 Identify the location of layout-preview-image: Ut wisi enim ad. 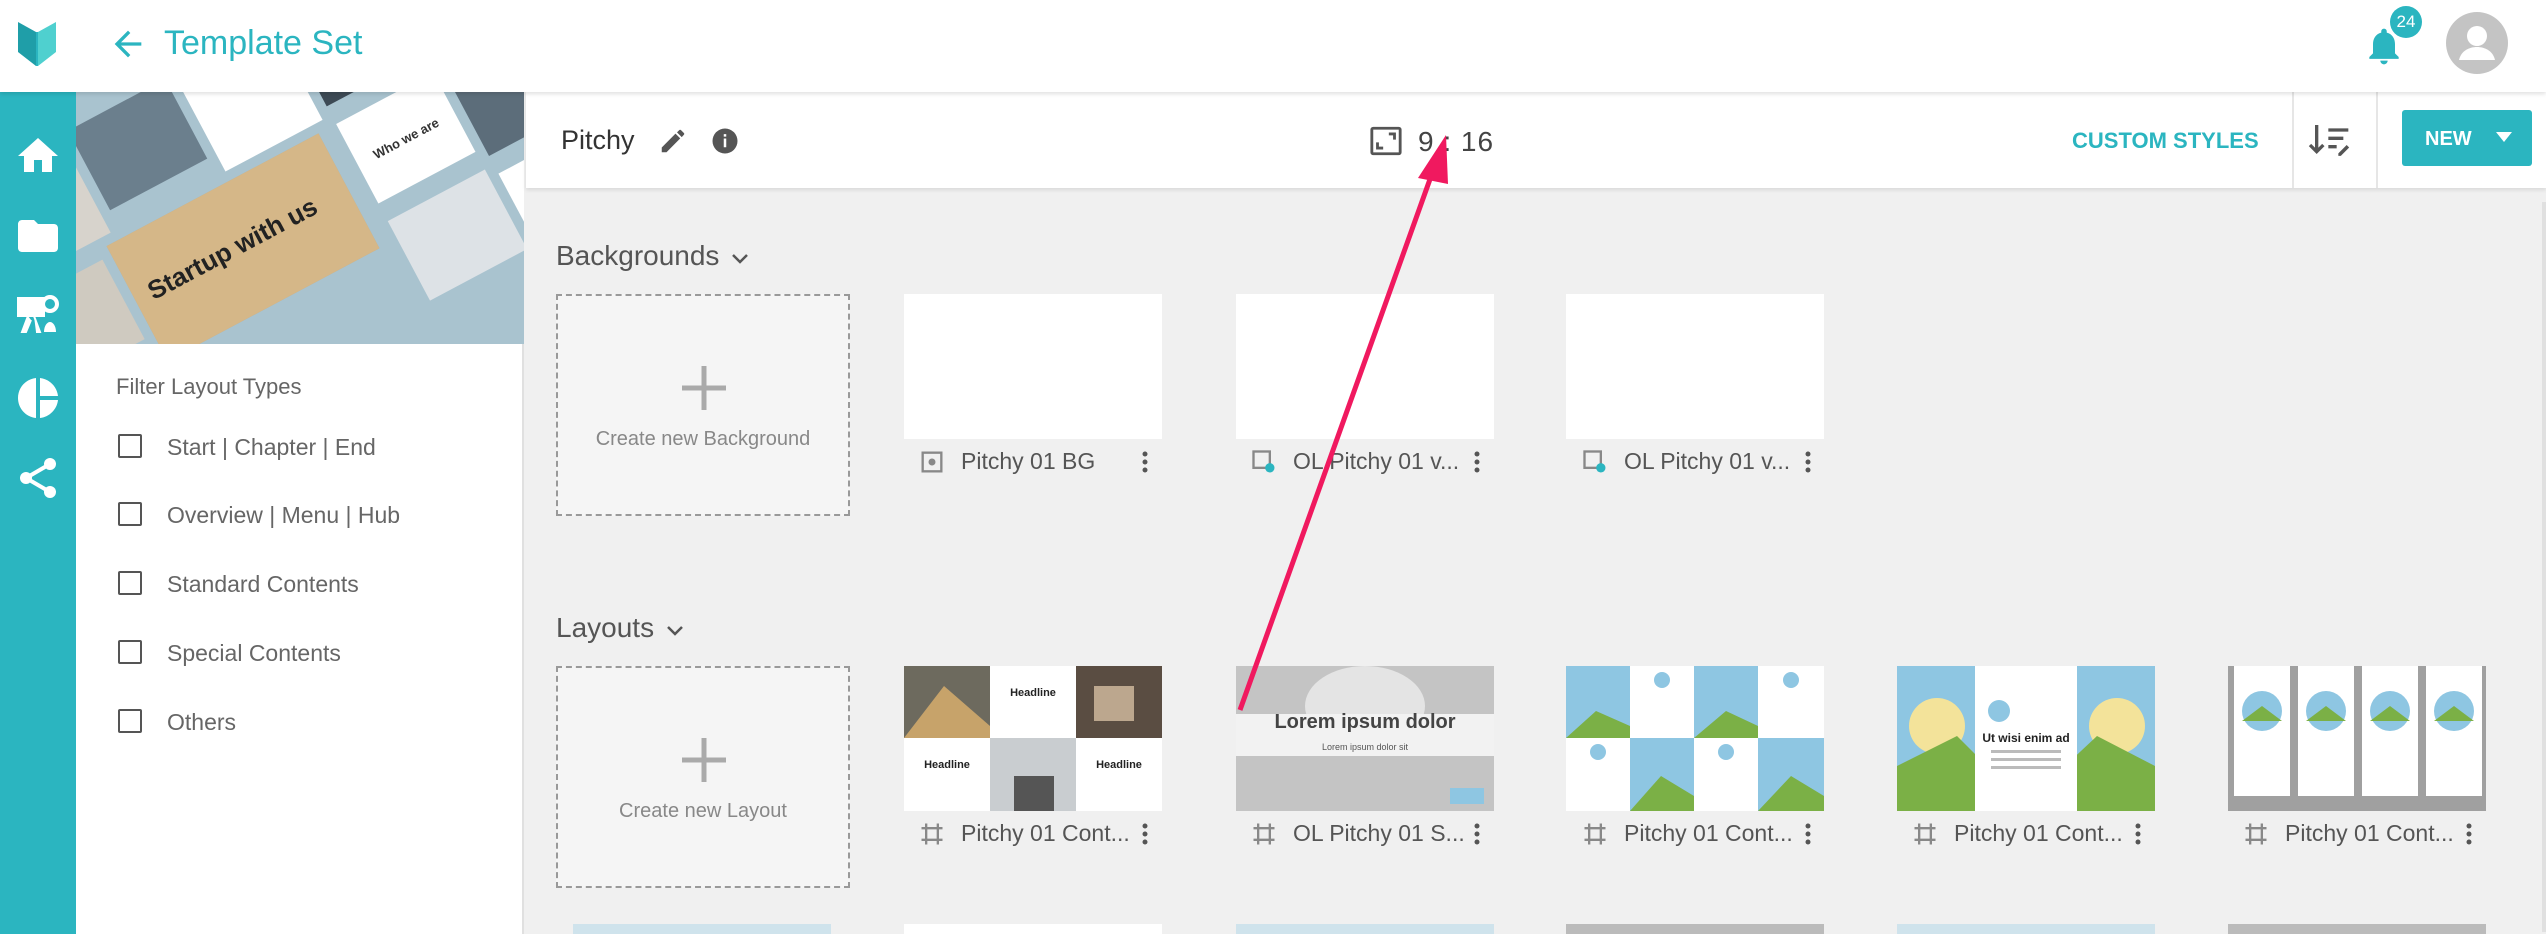
(2026, 738).